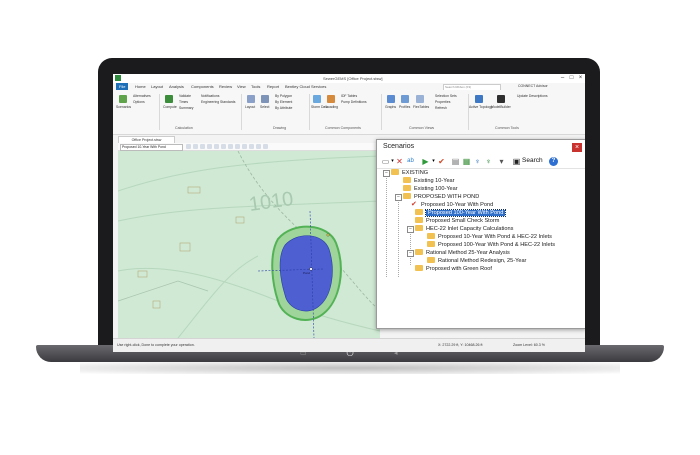 Image resolution: width=700 pixels, height=455 pixels. Describe the element at coordinates (123, 107) in the screenshot. I see `scenarios-button: Scenarios` at that location.